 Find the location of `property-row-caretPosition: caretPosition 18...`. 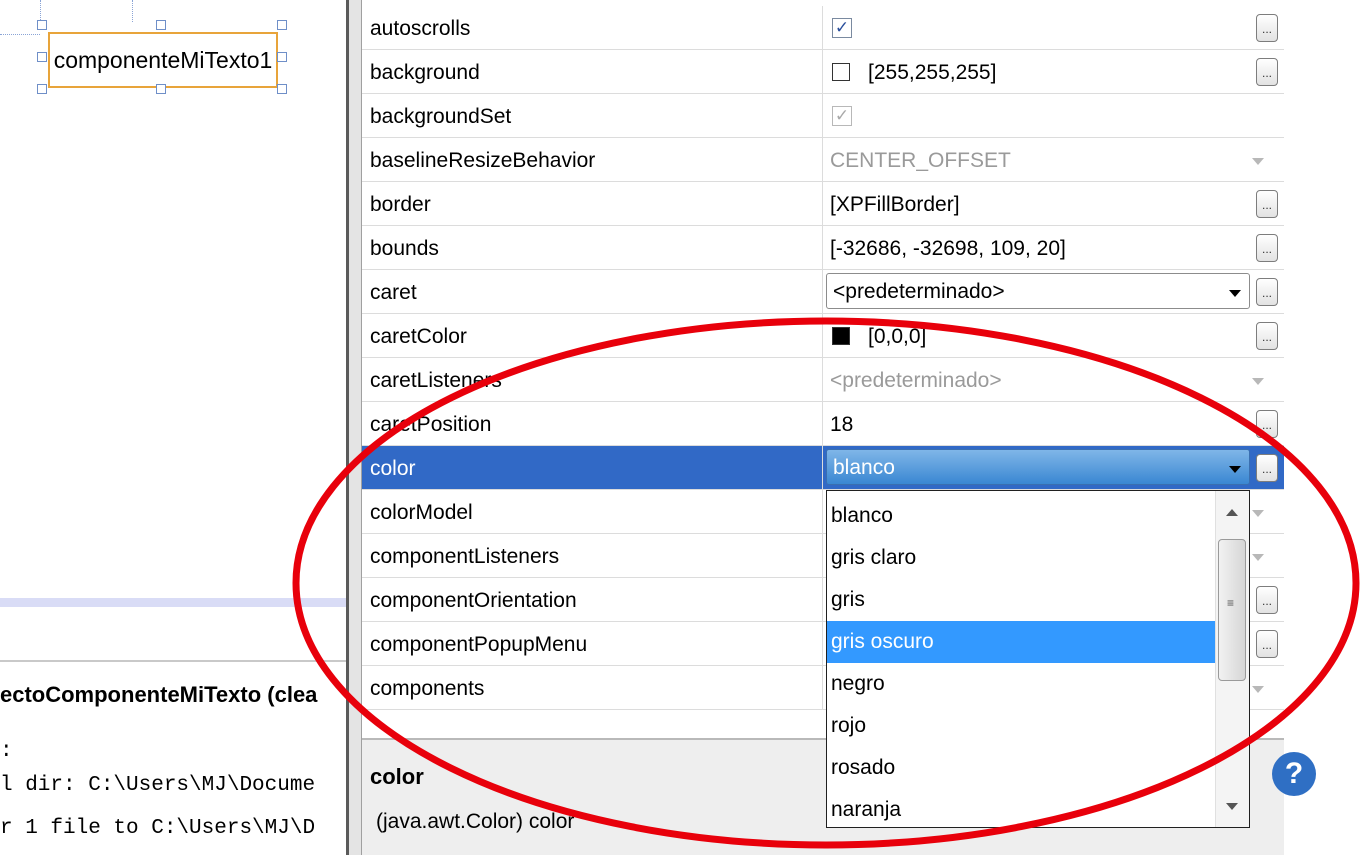

property-row-caretPosition: caretPosition 18... is located at coordinates (823, 424).